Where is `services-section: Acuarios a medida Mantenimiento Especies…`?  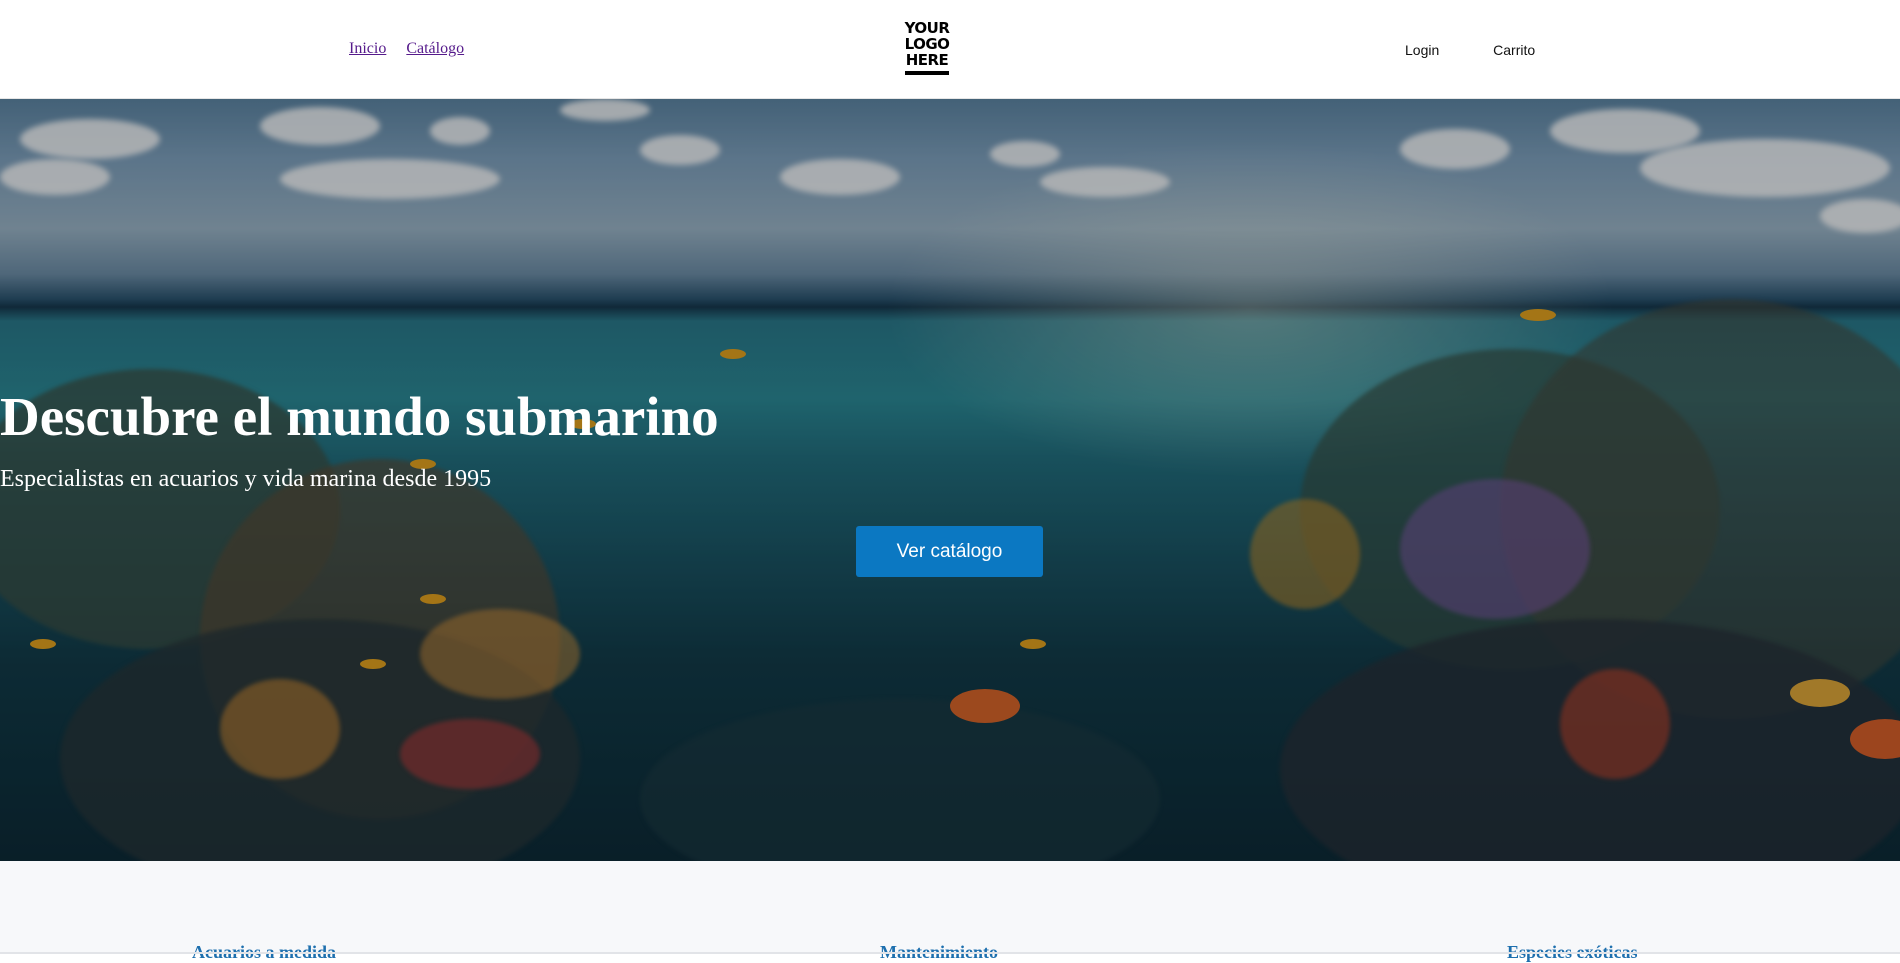
services-section: Acuarios a medida Mantenimiento Especies… is located at coordinates (950, 911).